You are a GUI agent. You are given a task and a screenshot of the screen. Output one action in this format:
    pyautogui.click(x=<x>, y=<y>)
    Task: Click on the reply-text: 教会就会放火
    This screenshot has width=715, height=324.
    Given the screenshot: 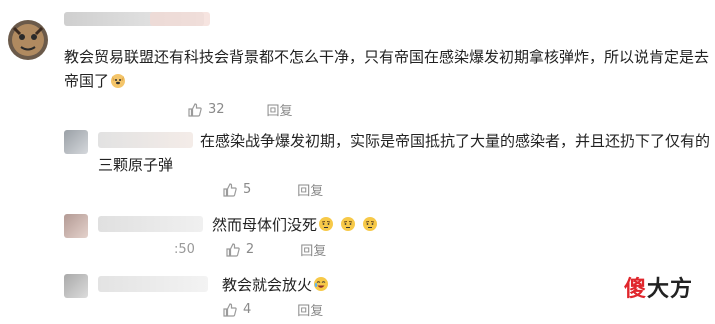 What is the action you would take?
    pyautogui.click(x=275, y=285)
    